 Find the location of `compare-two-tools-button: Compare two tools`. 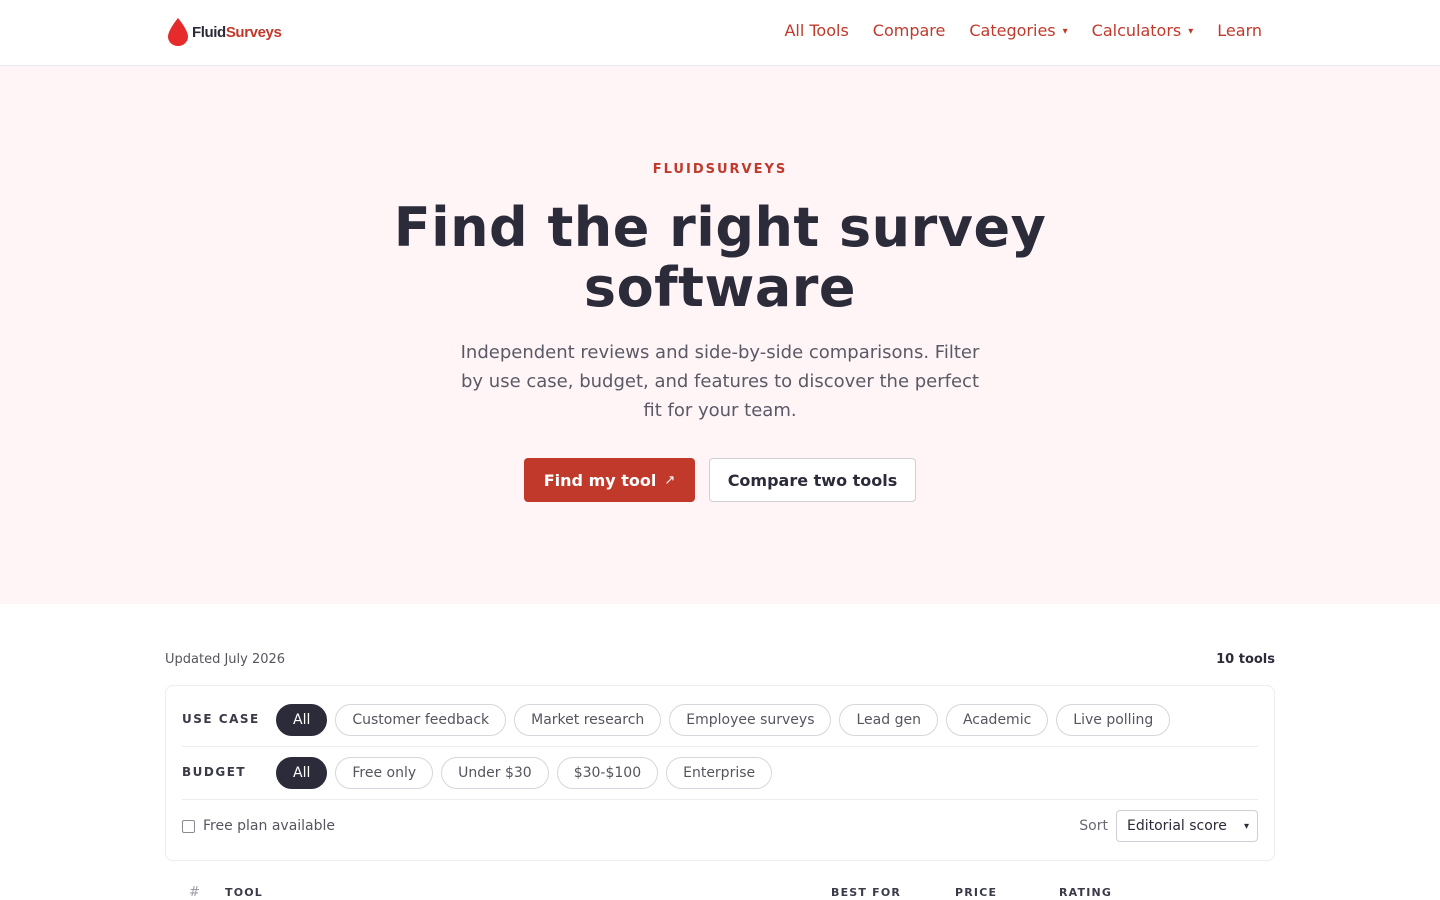

compare-two-tools-button: Compare two tools is located at coordinates (812, 480).